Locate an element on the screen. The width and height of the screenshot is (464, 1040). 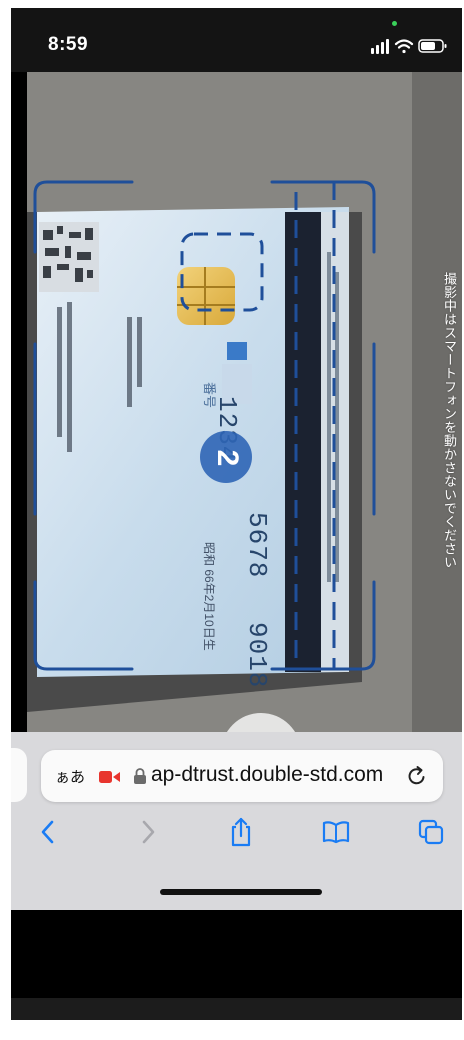
chip-target-box is located at coordinates (222, 272).